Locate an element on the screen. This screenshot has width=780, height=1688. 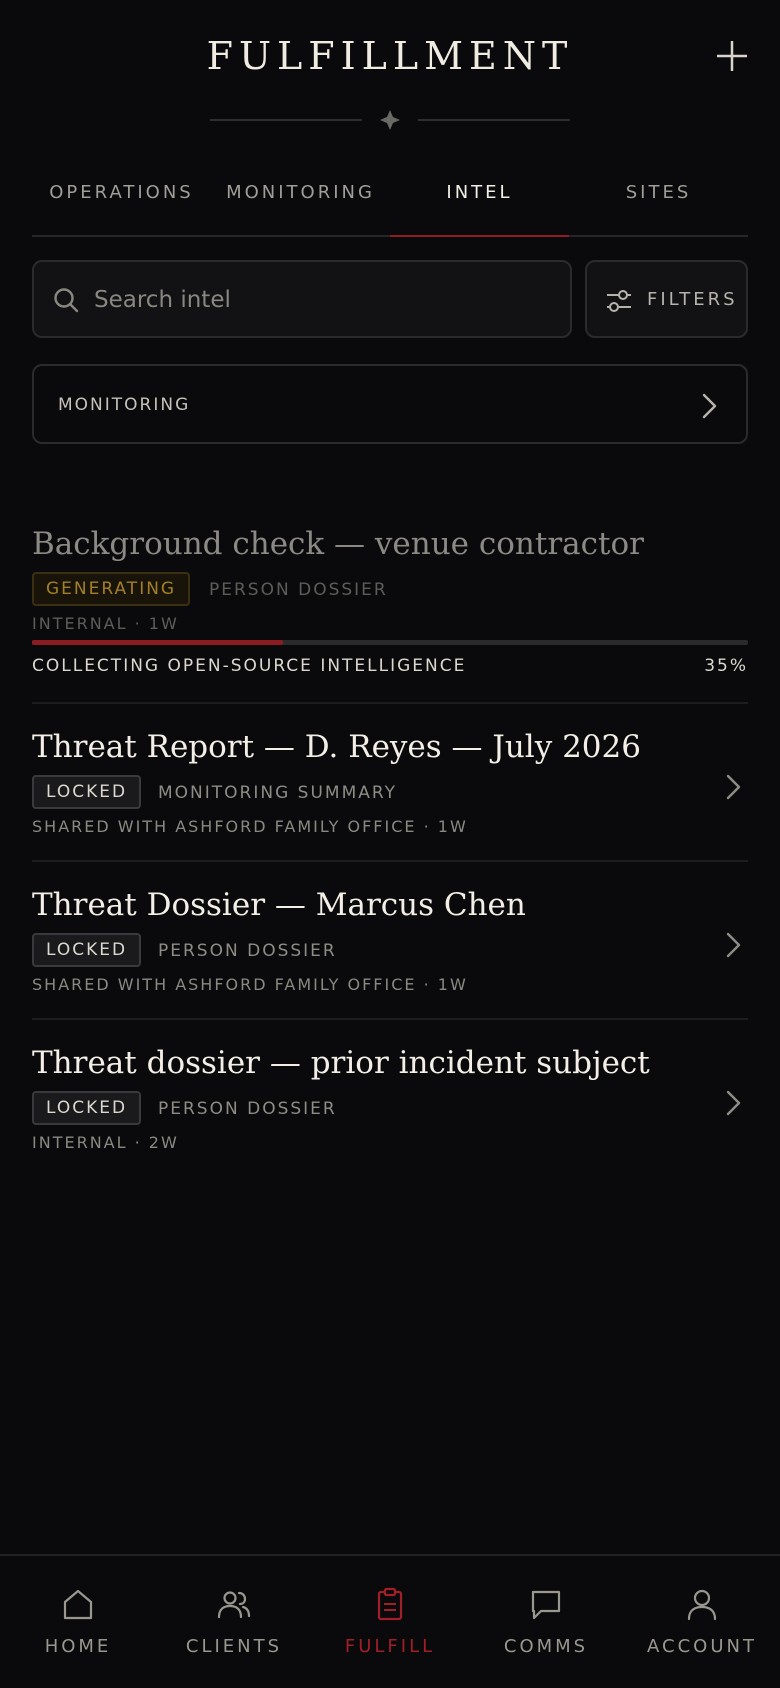
status-badge: GENERATING is located at coordinates (111, 589).